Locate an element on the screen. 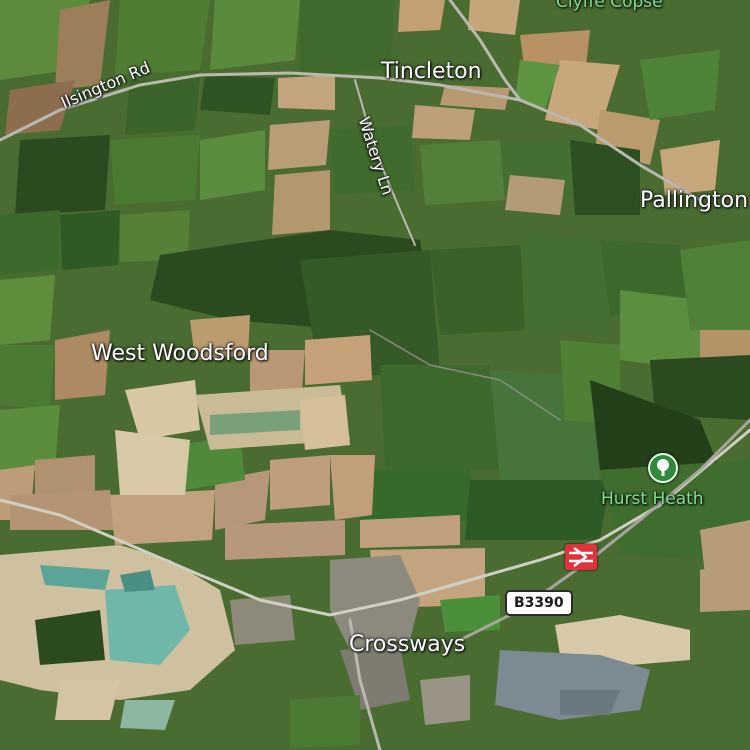  railway-symbol-icon is located at coordinates (581, 557).